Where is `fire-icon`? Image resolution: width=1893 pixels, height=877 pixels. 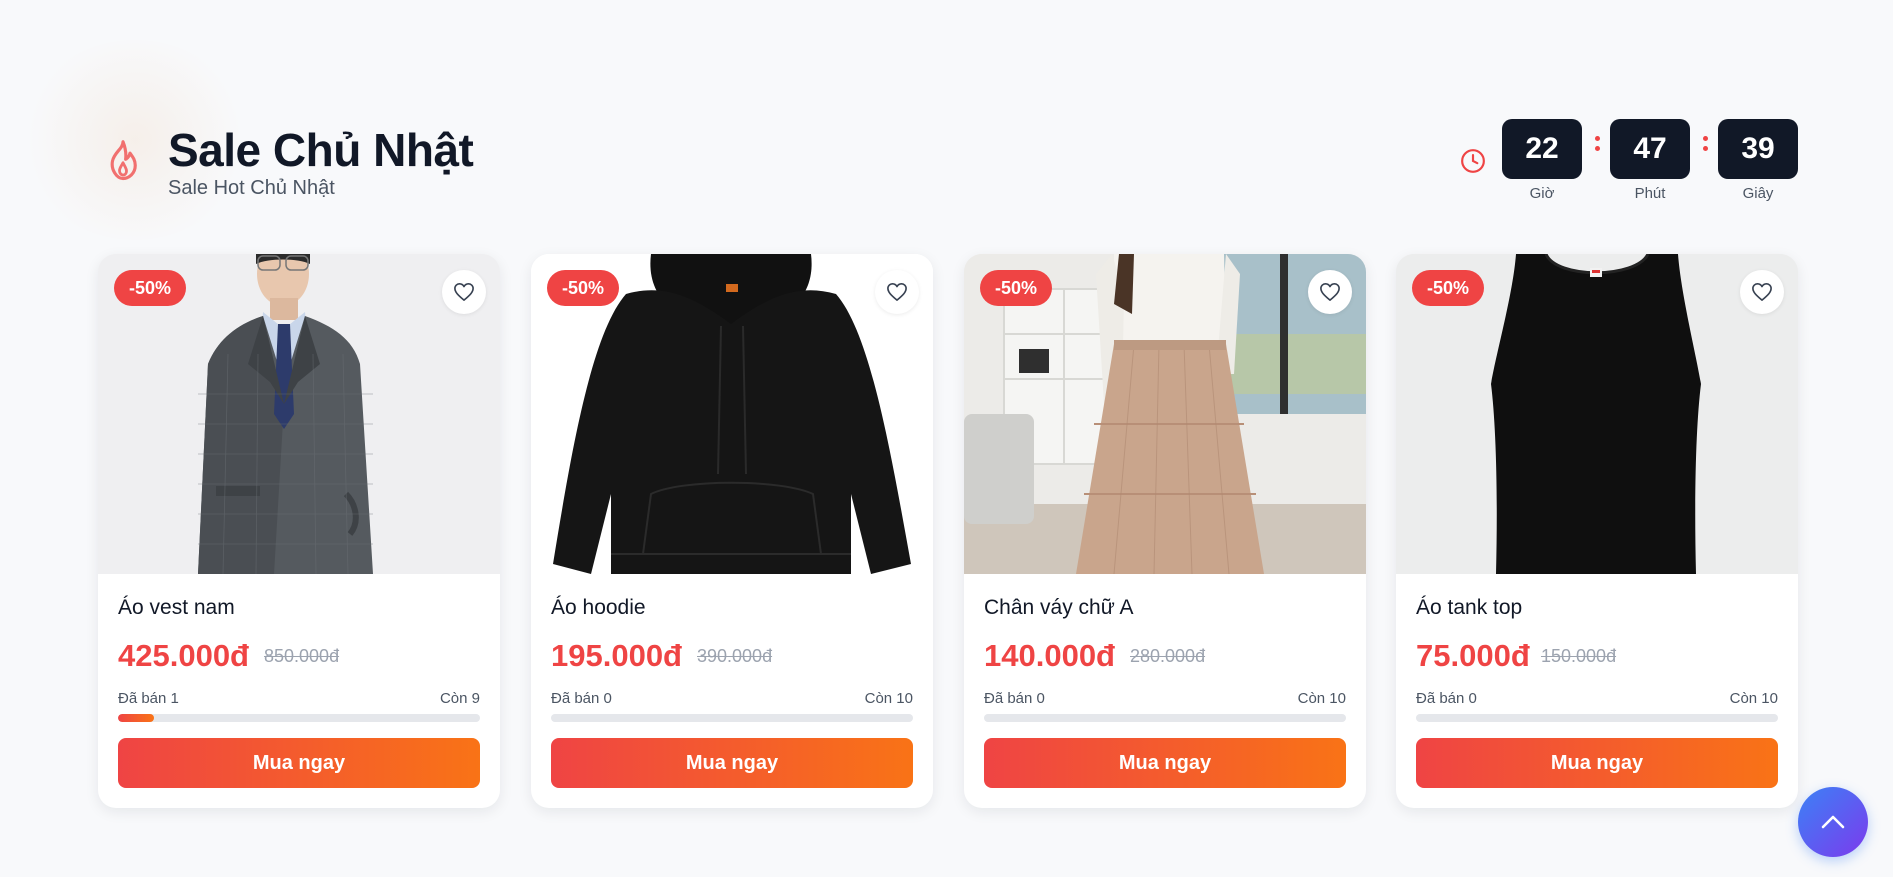 fire-icon is located at coordinates (123, 160).